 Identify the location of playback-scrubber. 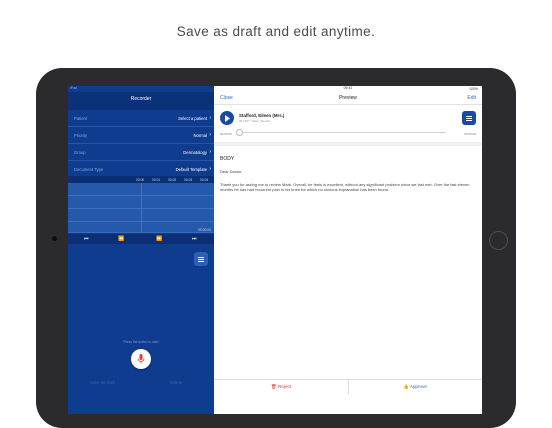
(239, 132).